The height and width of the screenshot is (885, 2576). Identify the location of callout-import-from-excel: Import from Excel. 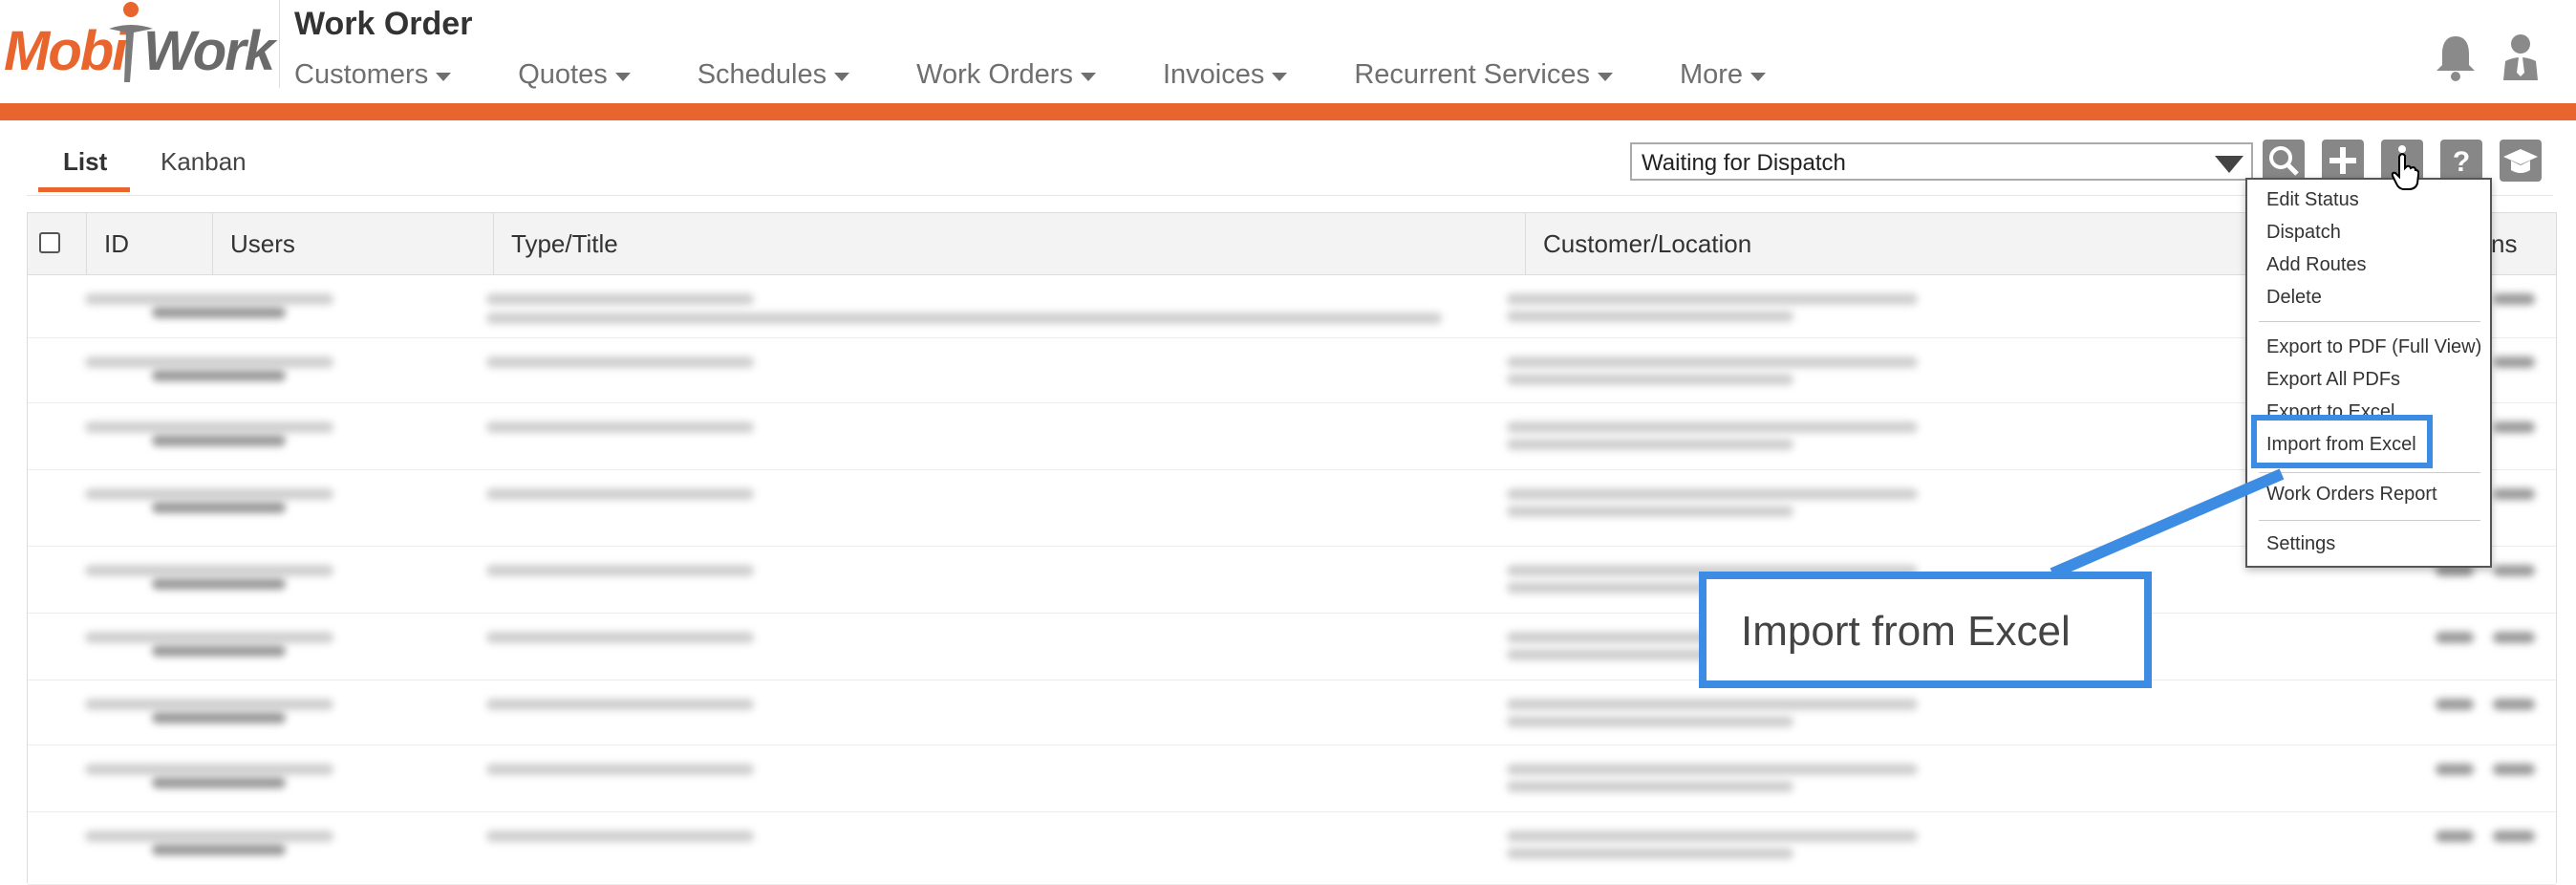
(1925, 630).